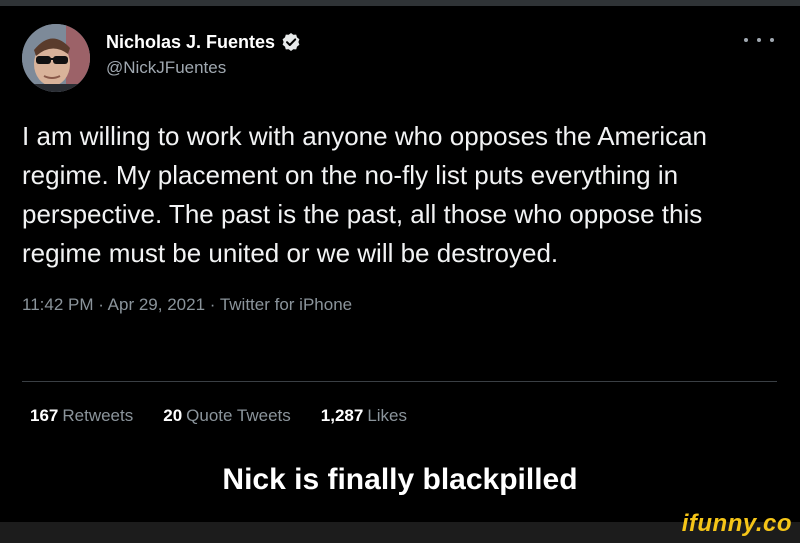  Describe the element at coordinates (400, 479) in the screenshot. I see `meme-caption: Nick is finally blackpilled` at that location.